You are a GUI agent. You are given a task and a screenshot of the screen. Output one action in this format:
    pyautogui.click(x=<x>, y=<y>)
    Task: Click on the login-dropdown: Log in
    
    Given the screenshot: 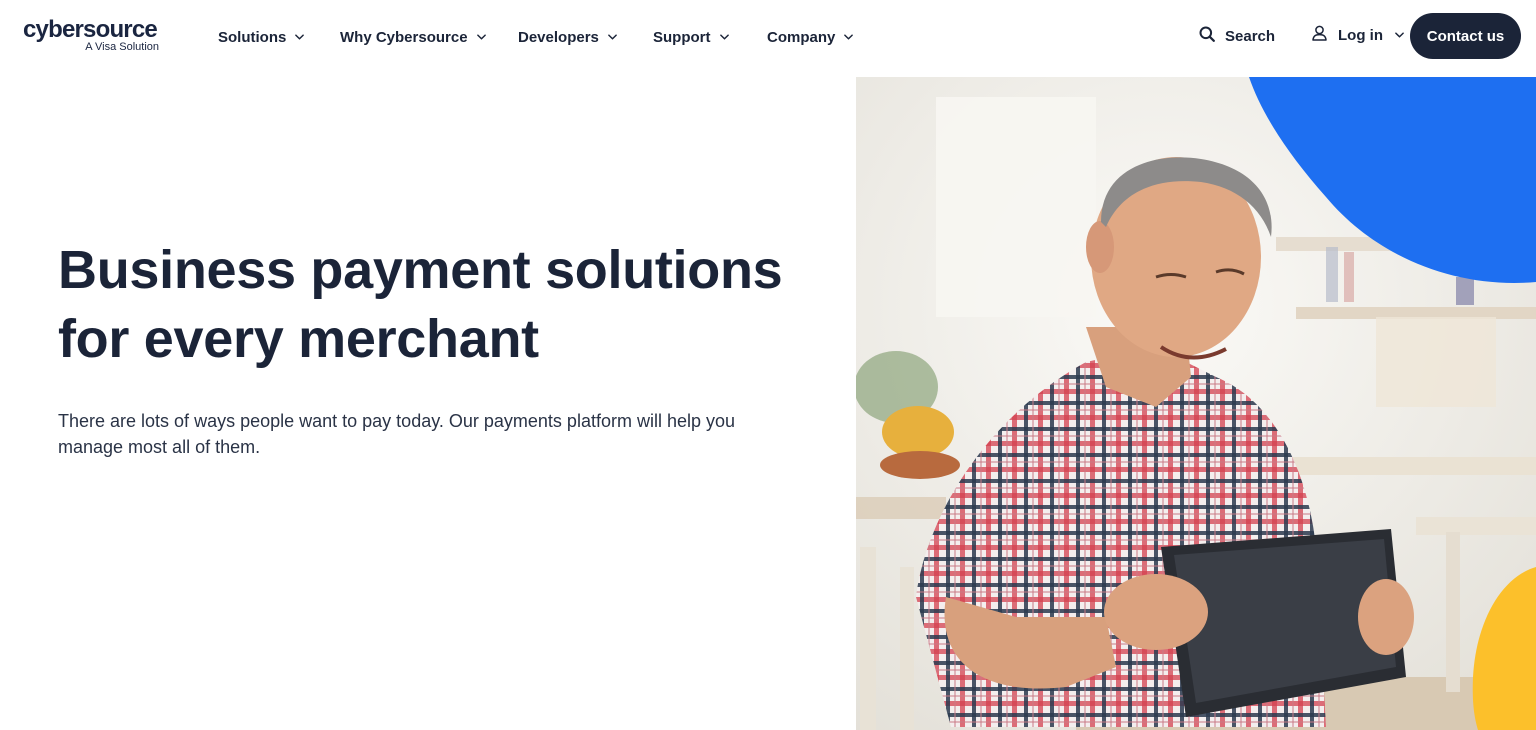 What is the action you would take?
    pyautogui.click(x=1358, y=35)
    